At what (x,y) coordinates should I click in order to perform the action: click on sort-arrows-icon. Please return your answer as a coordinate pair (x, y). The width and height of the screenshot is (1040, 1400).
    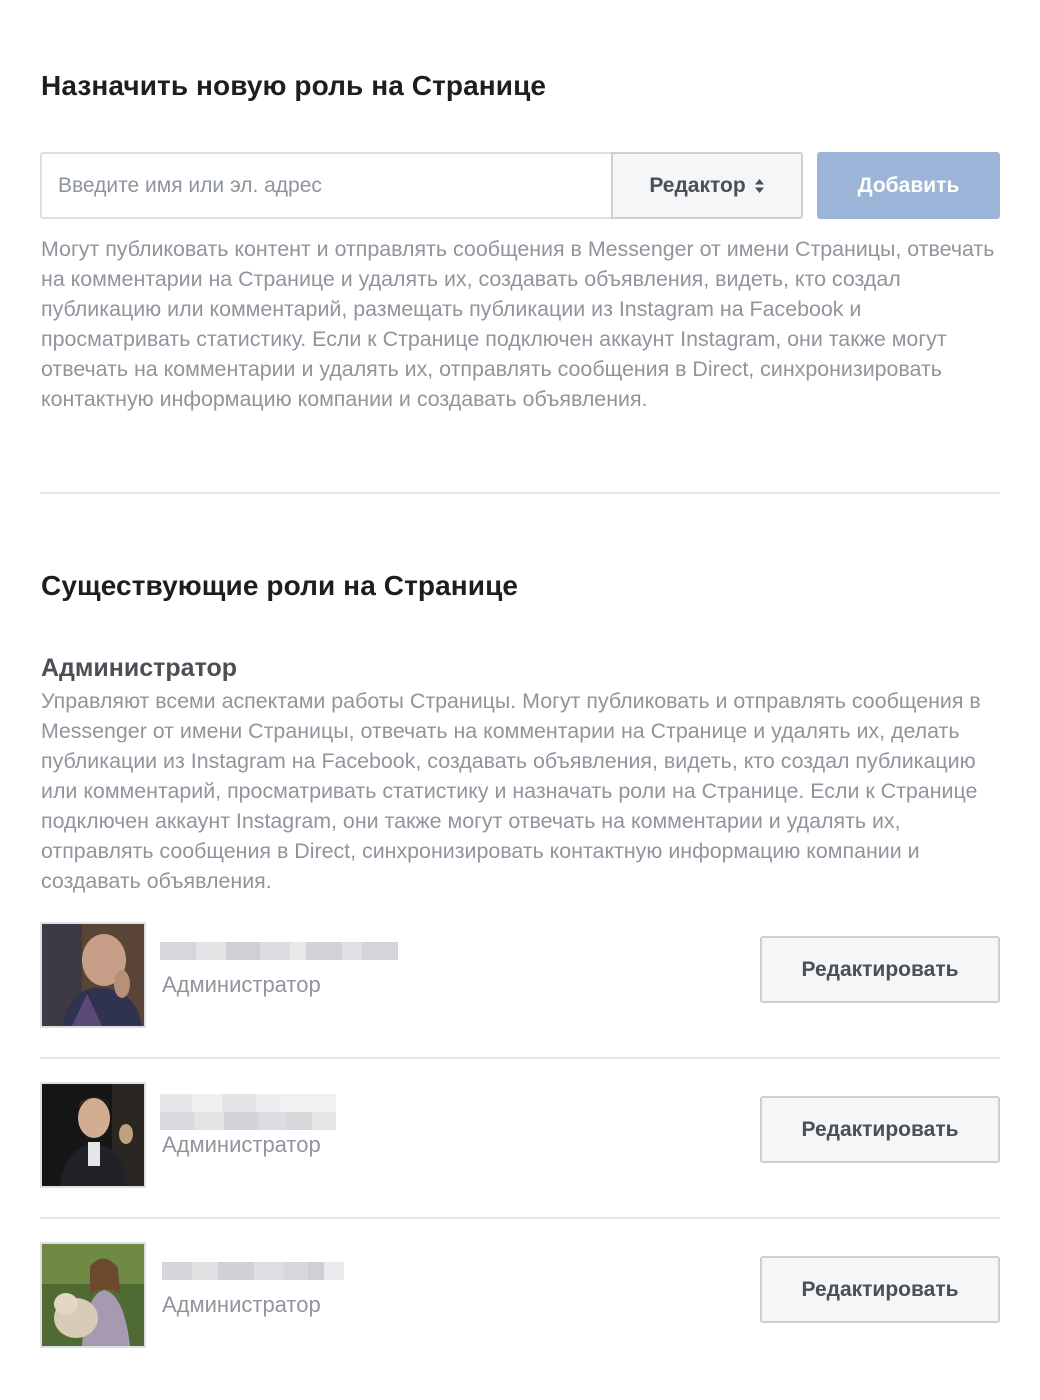
    Looking at the image, I should click on (759, 186).